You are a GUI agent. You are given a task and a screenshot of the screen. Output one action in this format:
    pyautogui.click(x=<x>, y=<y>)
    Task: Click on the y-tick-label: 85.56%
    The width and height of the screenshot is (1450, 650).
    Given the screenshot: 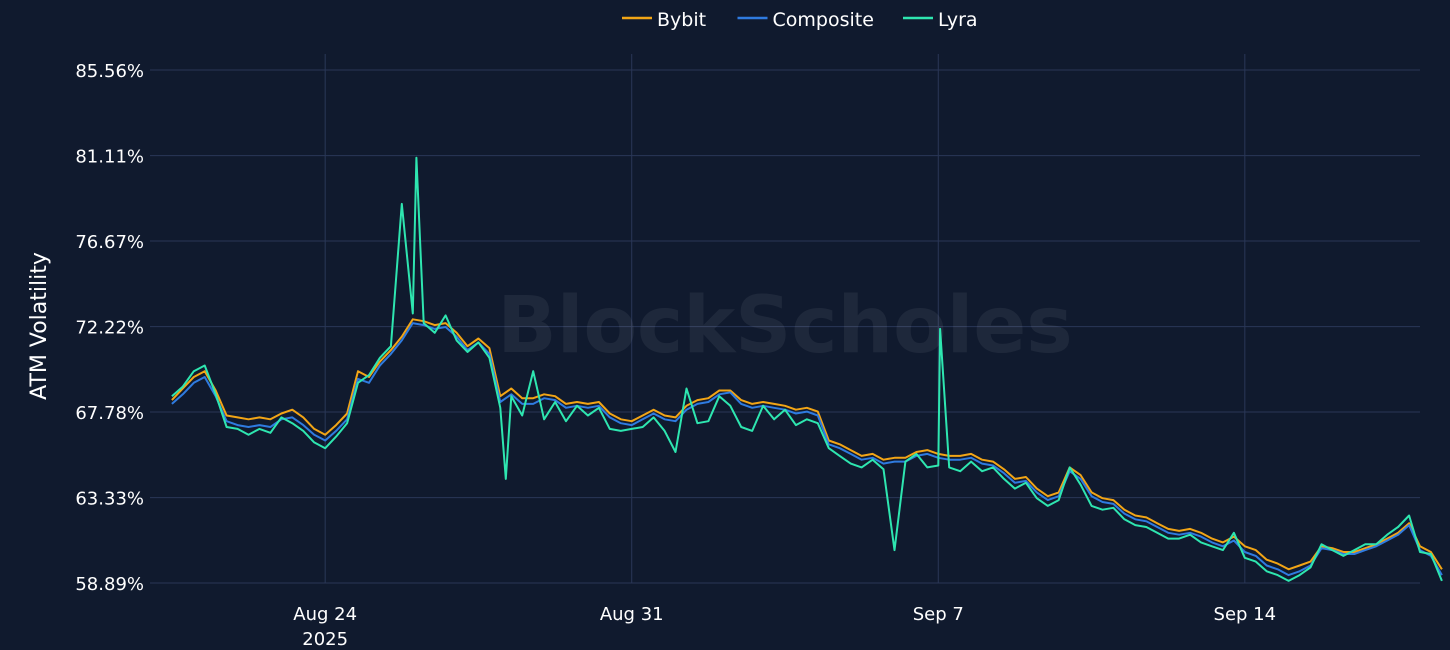 What is the action you would take?
    pyautogui.click(x=109, y=71)
    